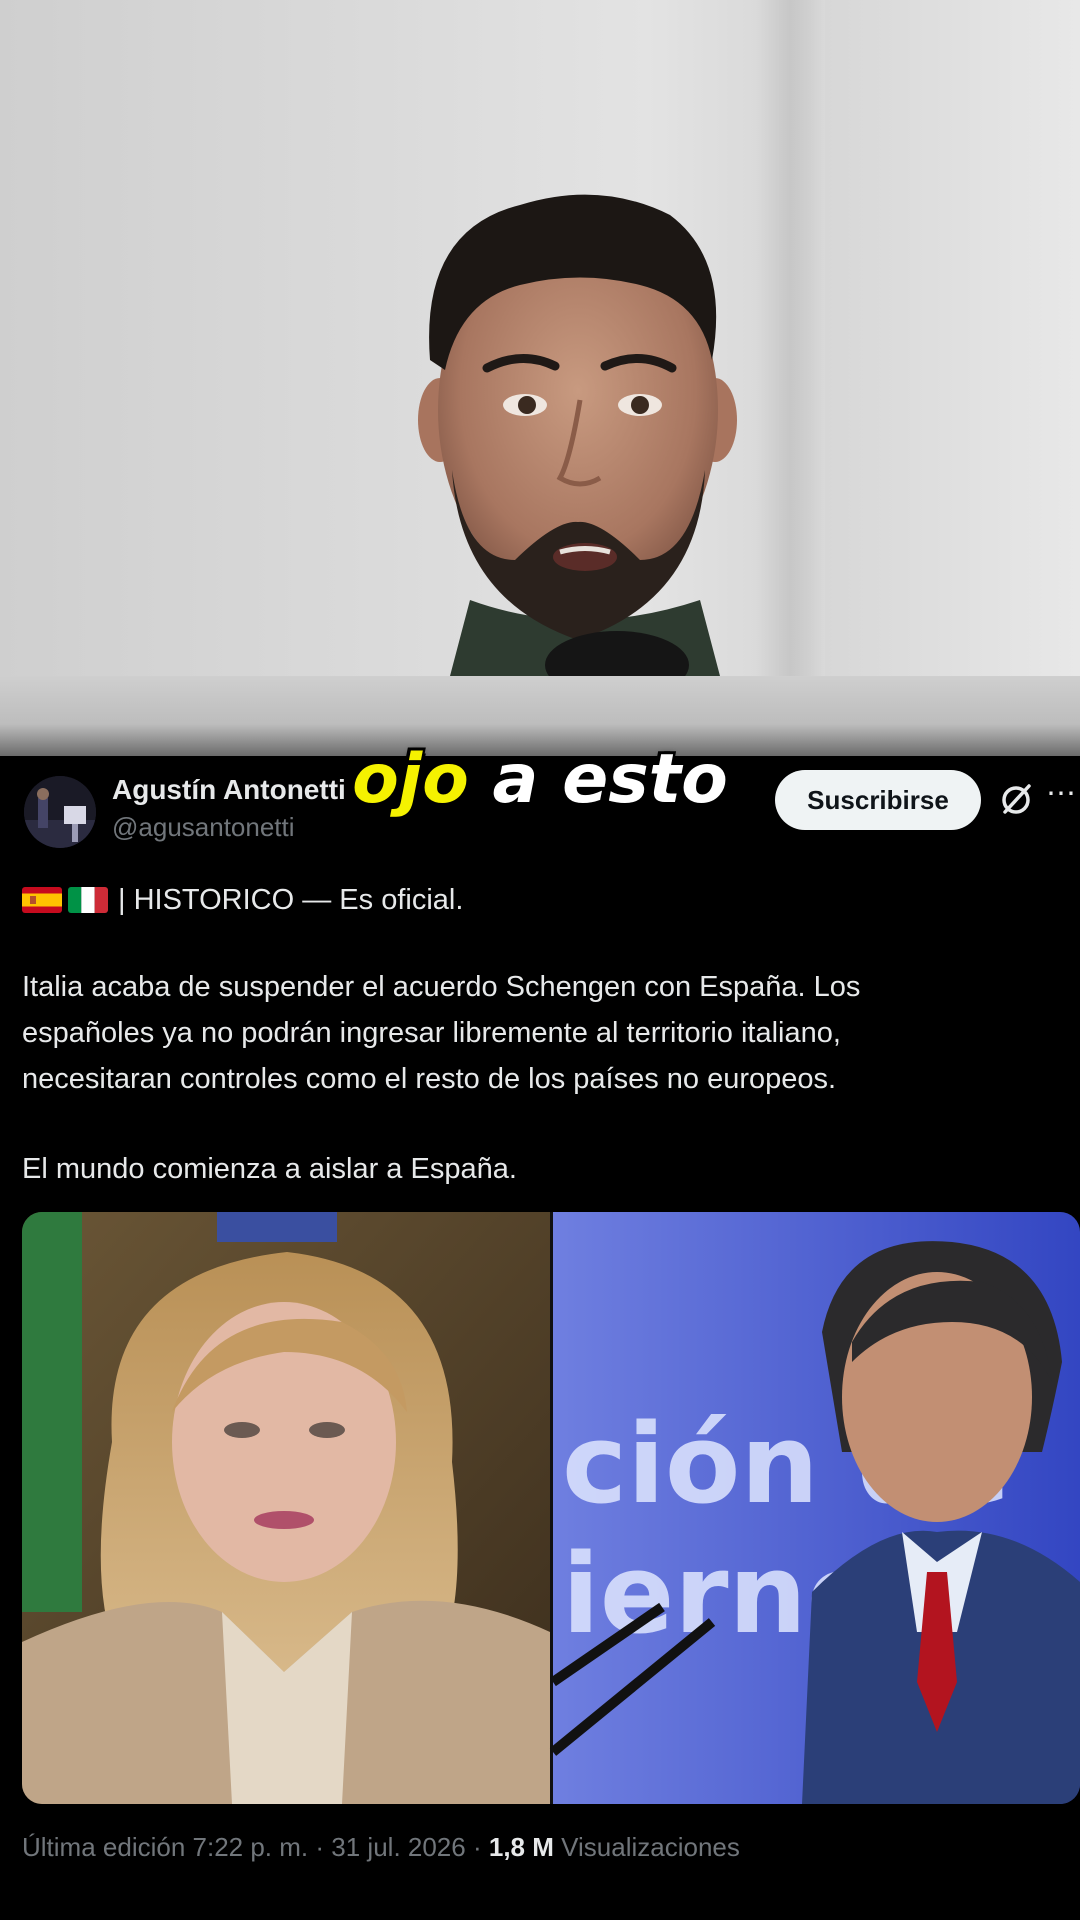 The width and height of the screenshot is (1080, 1920). Describe the element at coordinates (650, 1847) in the screenshot. I see `views-label: Visualizaciones` at that location.